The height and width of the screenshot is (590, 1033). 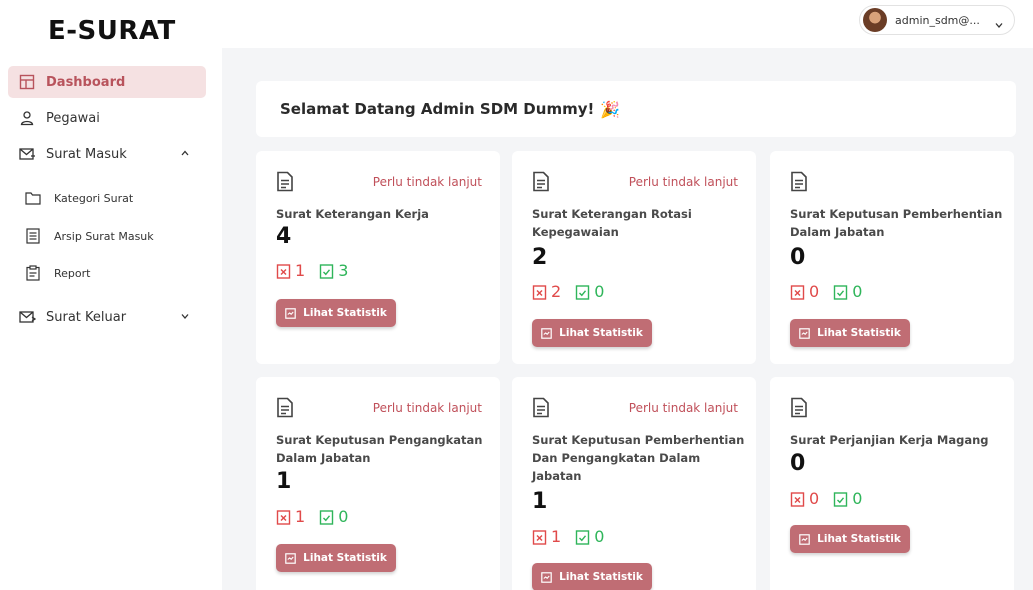 What do you see at coordinates (33, 236) in the screenshot?
I see `archive-icon` at bounding box center [33, 236].